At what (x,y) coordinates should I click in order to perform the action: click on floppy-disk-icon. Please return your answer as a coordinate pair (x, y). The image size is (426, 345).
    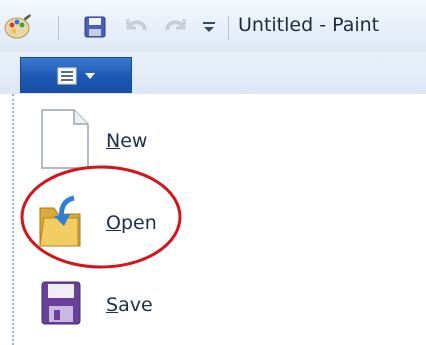
    Looking at the image, I should click on (61, 303).